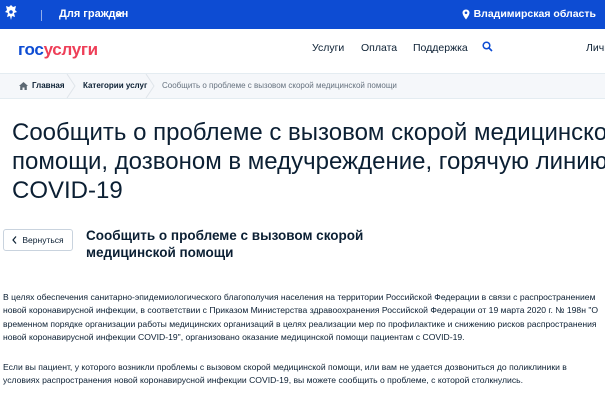  Describe the element at coordinates (43, 240) in the screenshot. I see `back-button-label: Вернуться` at that location.